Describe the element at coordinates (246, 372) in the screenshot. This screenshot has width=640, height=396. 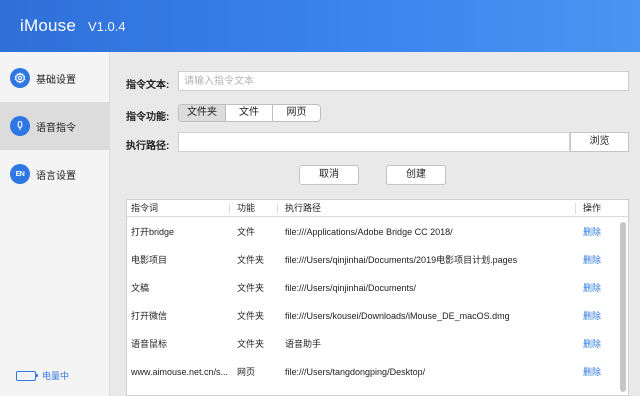
I see `cell-function: 网页` at that location.